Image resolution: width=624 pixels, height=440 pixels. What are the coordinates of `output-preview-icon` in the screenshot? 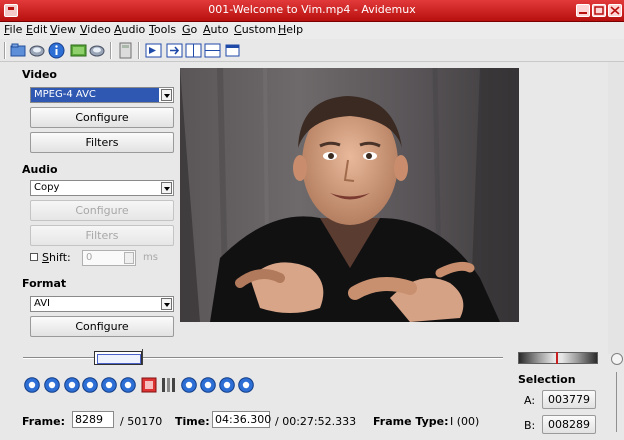 It's located at (174, 50).